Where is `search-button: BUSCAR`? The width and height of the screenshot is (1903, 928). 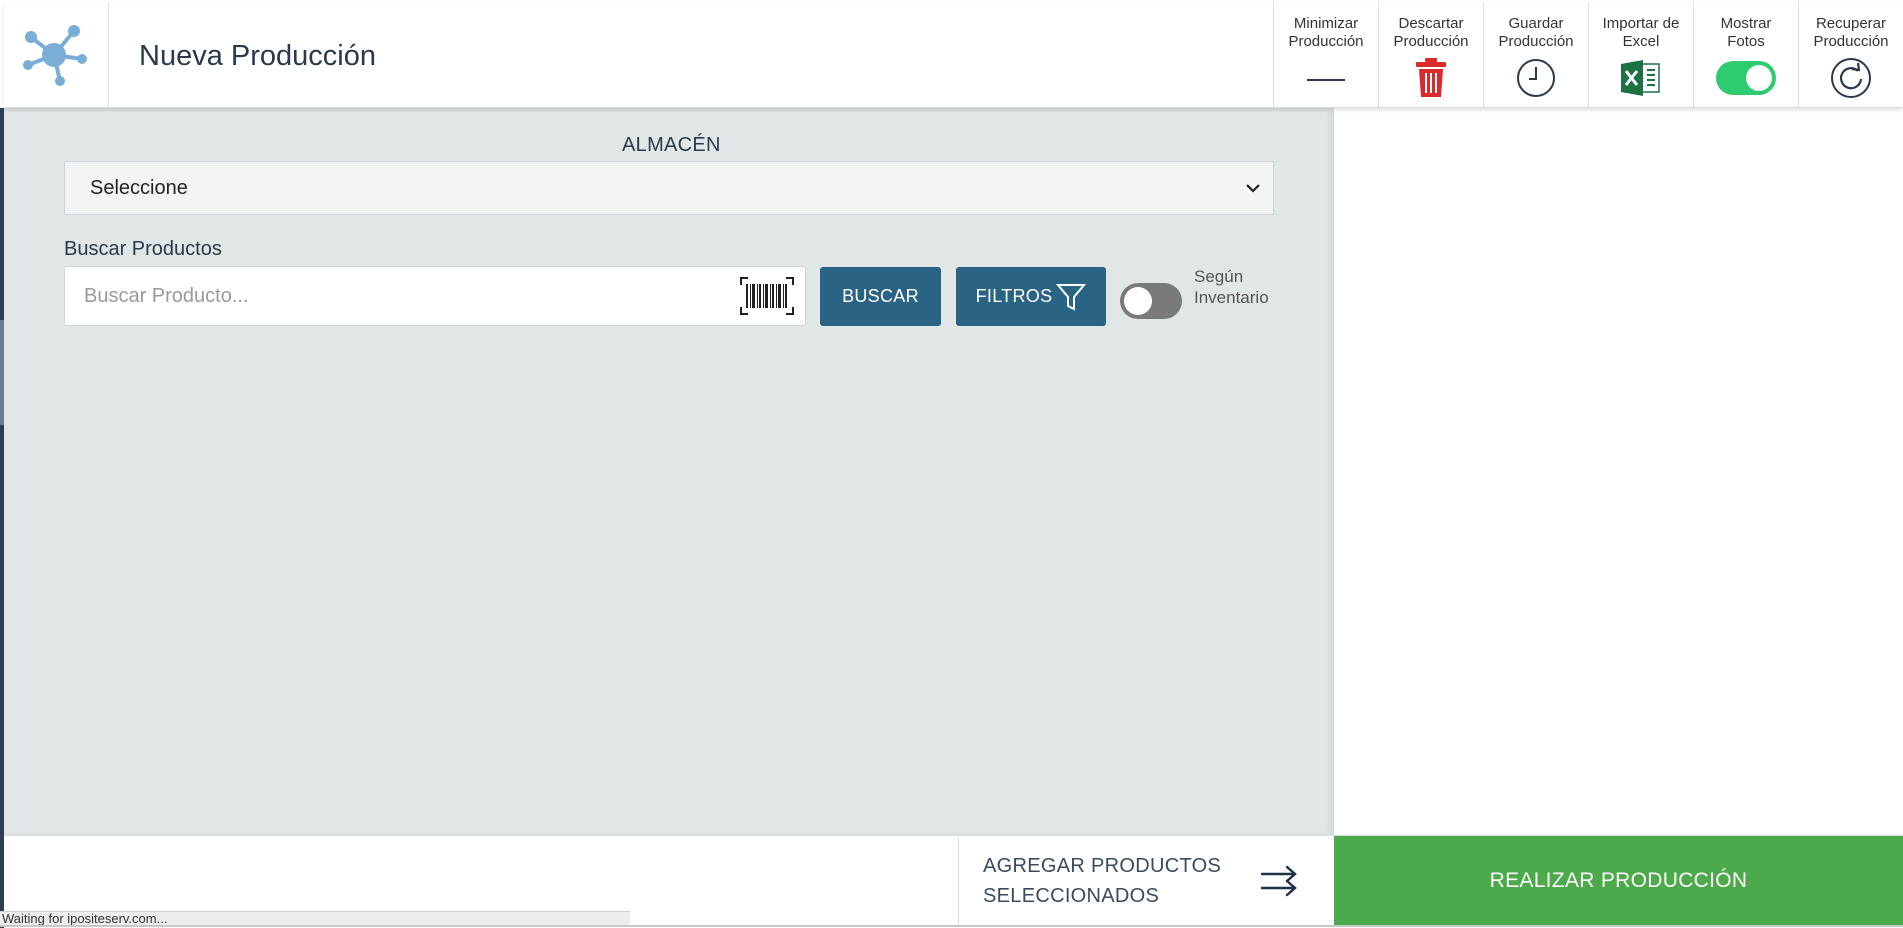 search-button: BUSCAR is located at coordinates (880, 296).